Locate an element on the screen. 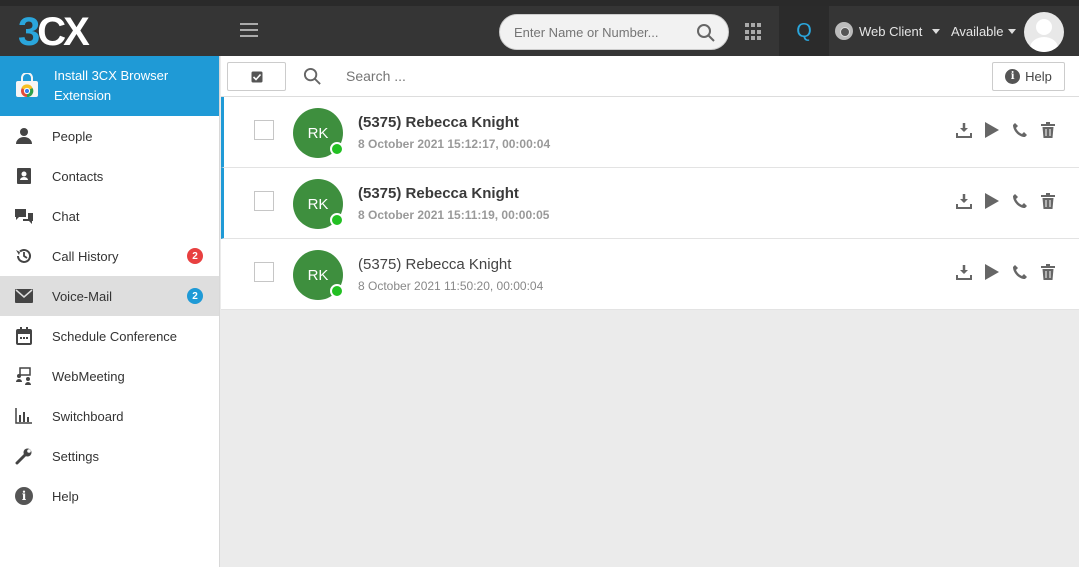 The height and width of the screenshot is (567, 1079). sidebar-item-label: Switchboard is located at coordinates (88, 416).